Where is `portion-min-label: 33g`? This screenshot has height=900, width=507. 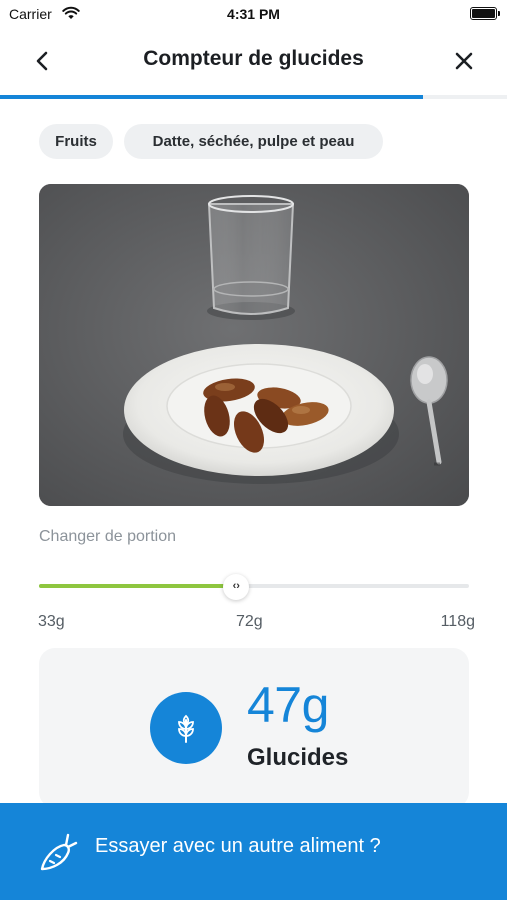
portion-min-label: 33g is located at coordinates (51, 621).